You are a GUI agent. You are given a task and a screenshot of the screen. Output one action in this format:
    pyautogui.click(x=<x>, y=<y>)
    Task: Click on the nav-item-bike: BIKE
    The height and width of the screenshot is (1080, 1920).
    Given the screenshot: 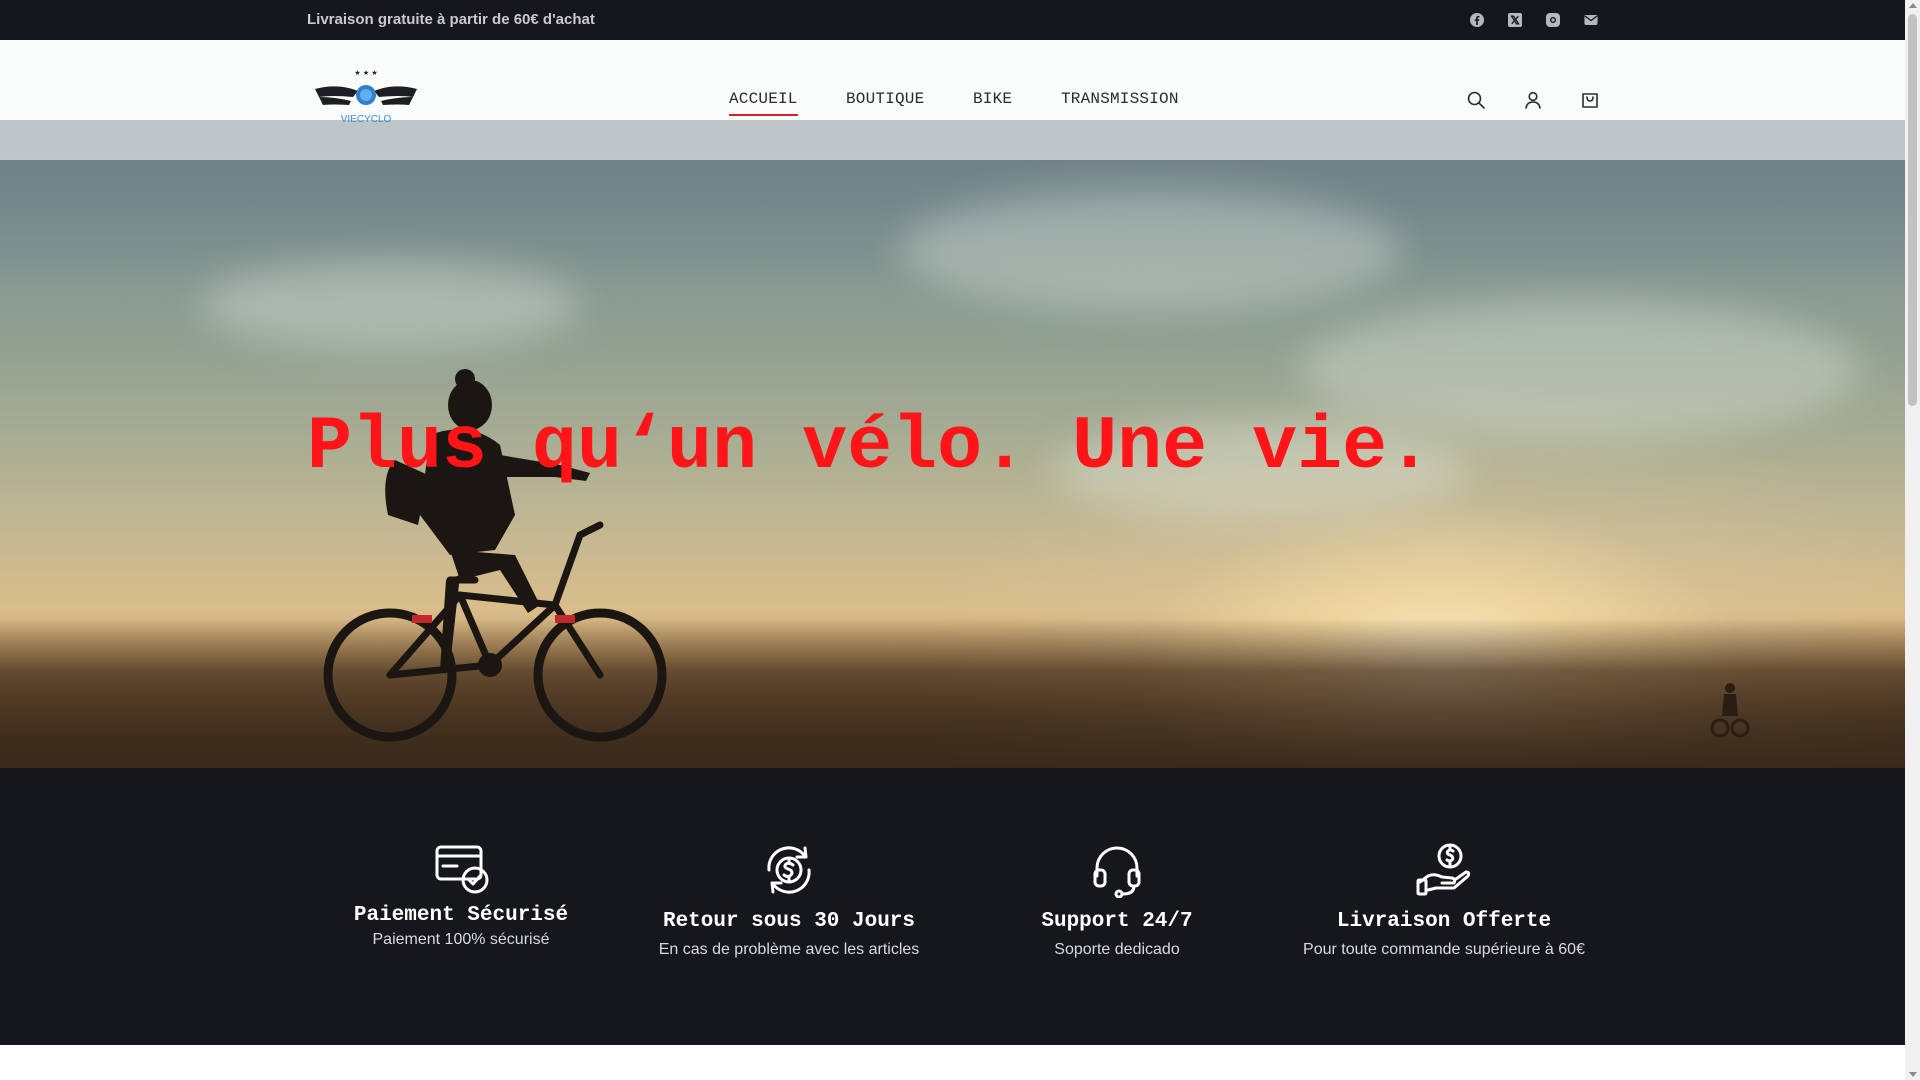 What is the action you would take?
    pyautogui.click(x=992, y=99)
    